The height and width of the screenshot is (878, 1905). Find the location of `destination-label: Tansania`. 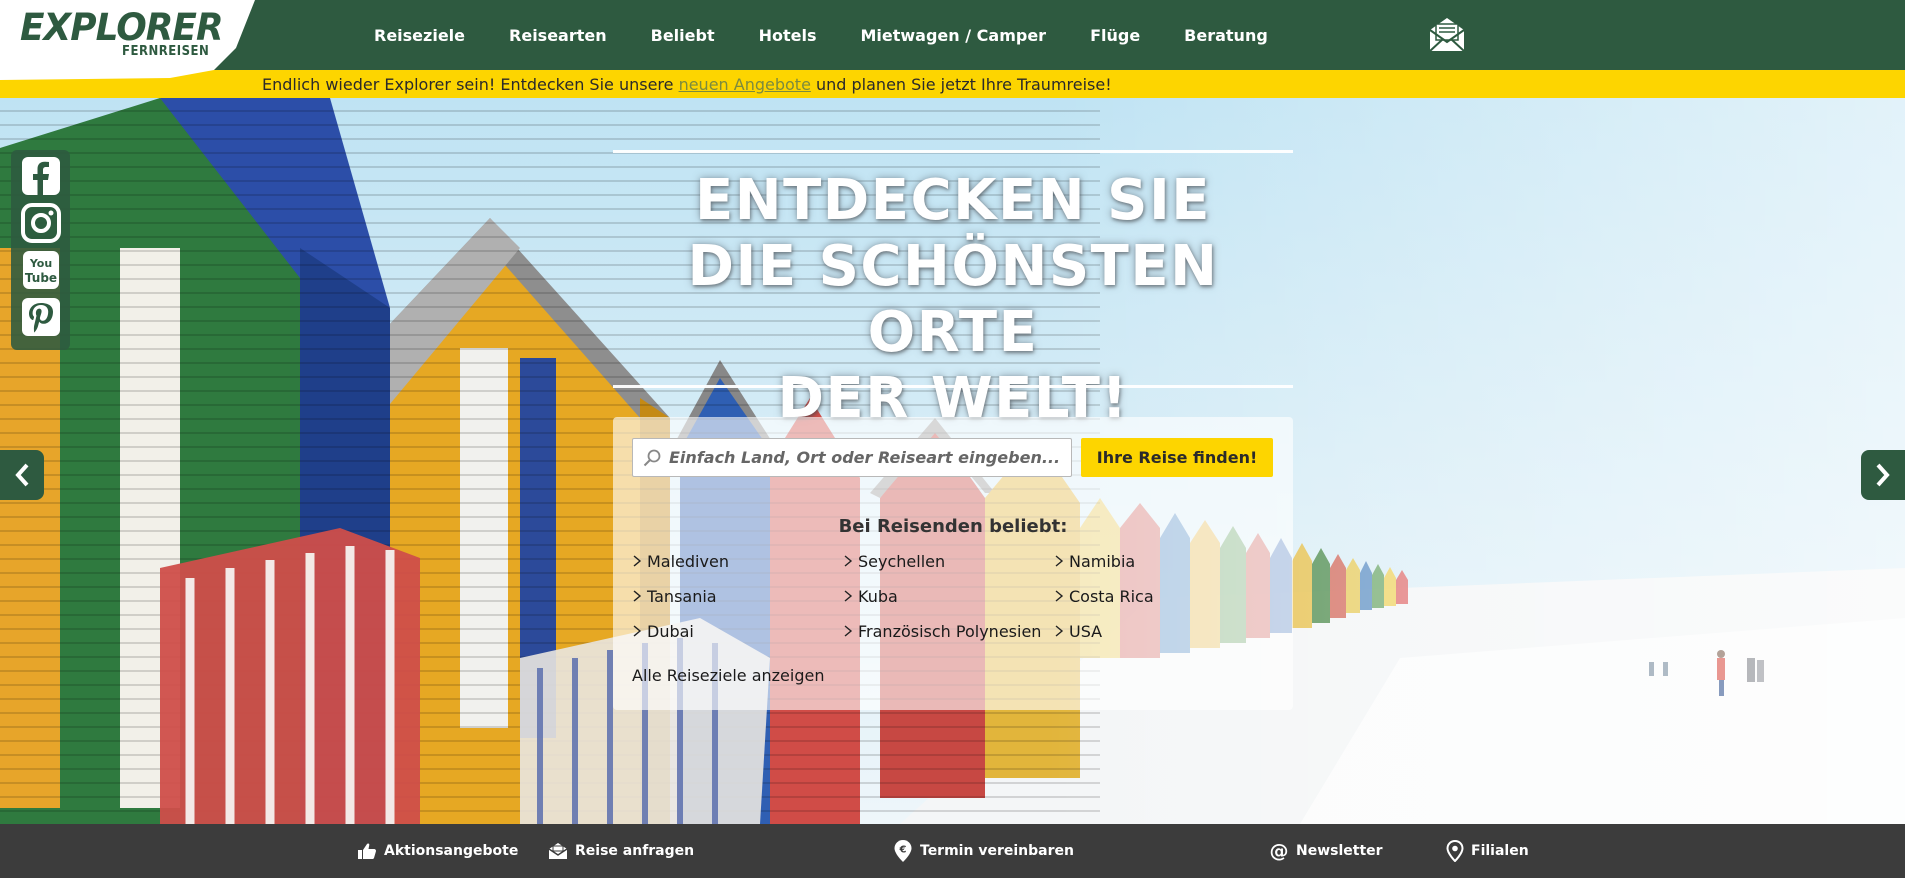

destination-label: Tansania is located at coordinates (682, 596).